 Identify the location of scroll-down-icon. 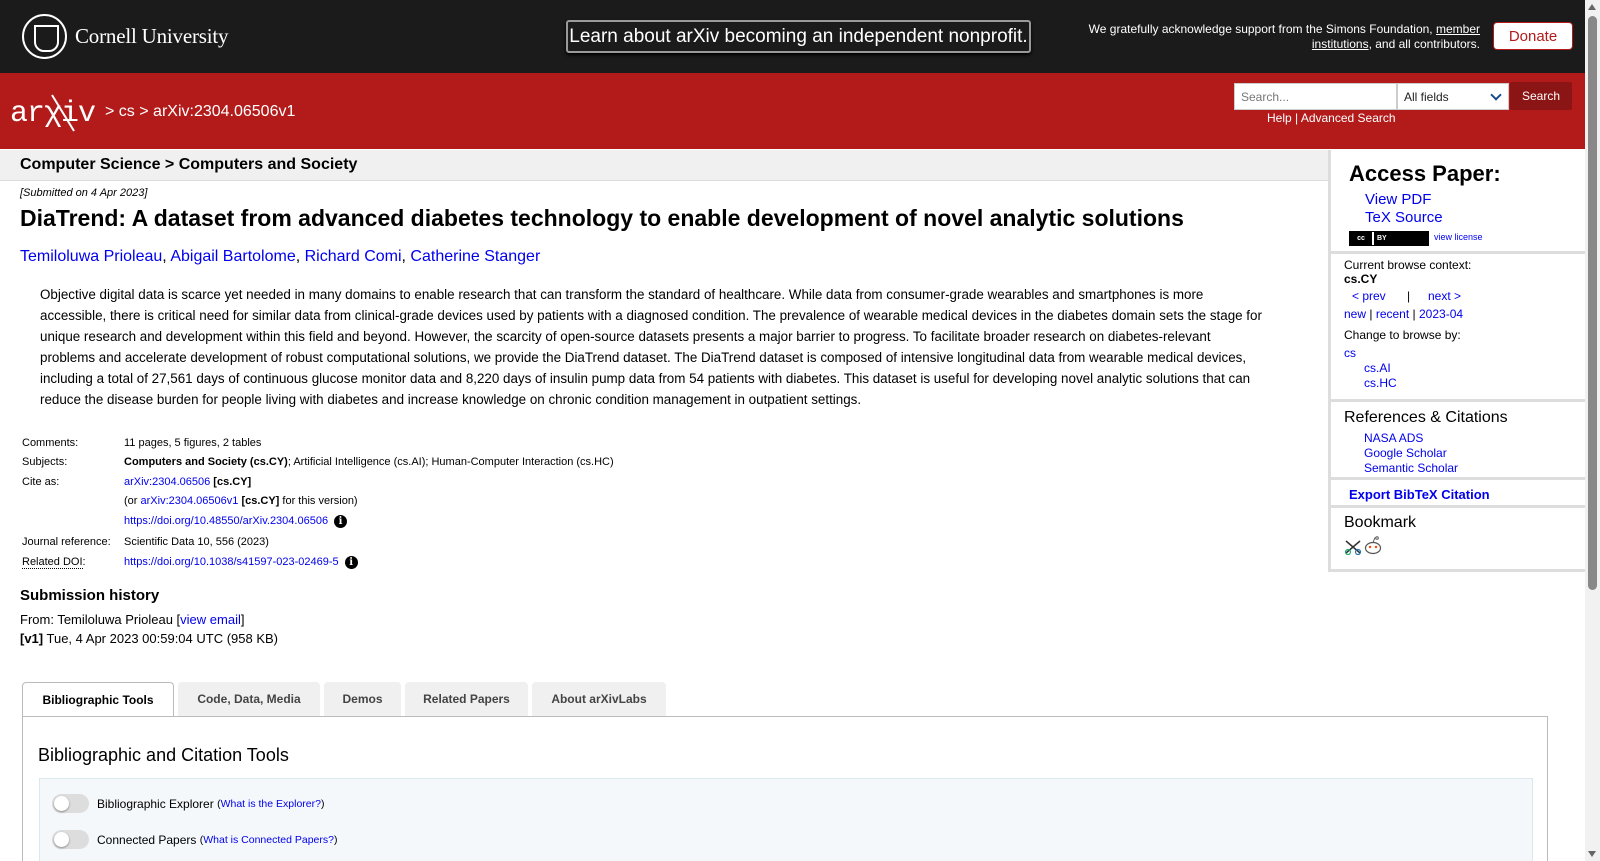
(1592, 854).